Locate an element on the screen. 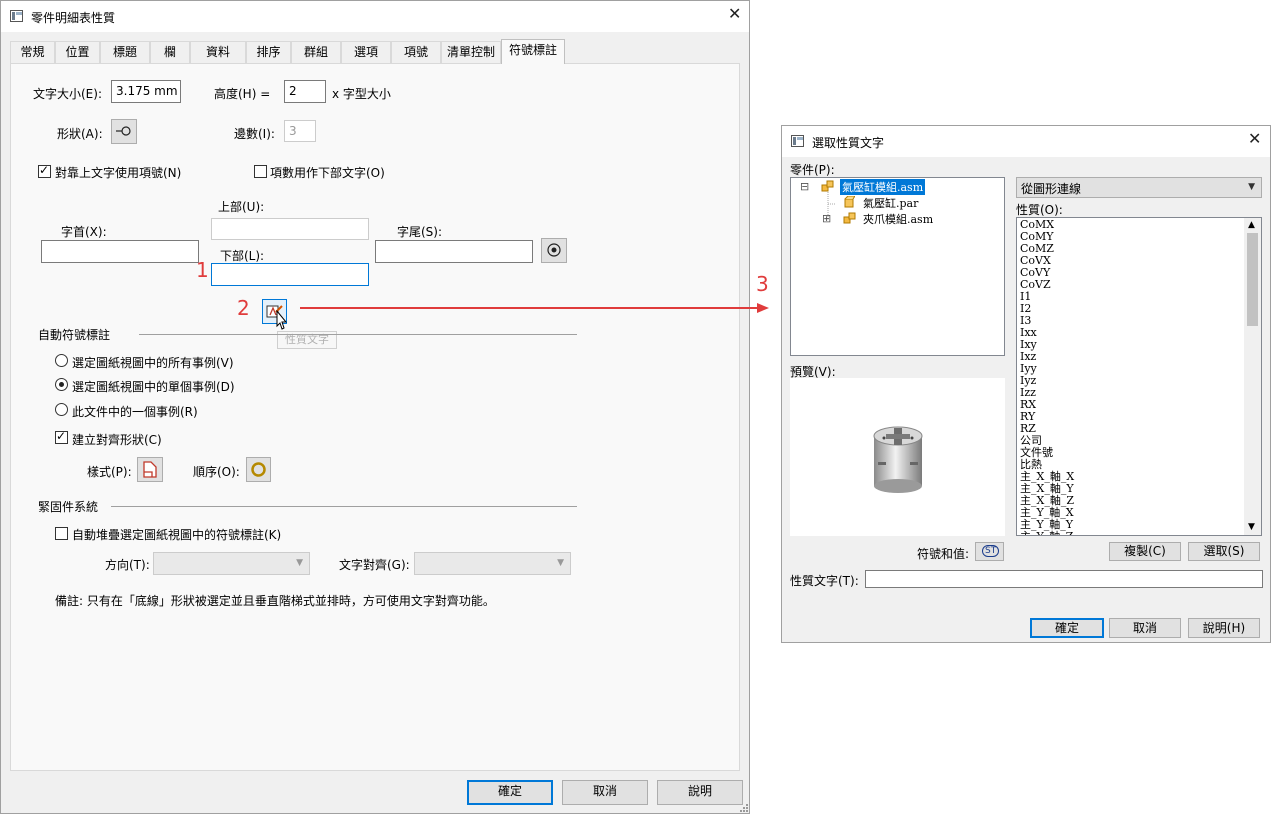 This screenshot has height=814, width=1271. radio-all-label: 選定圖紙視圖中的所有事例(V) is located at coordinates (153, 363).